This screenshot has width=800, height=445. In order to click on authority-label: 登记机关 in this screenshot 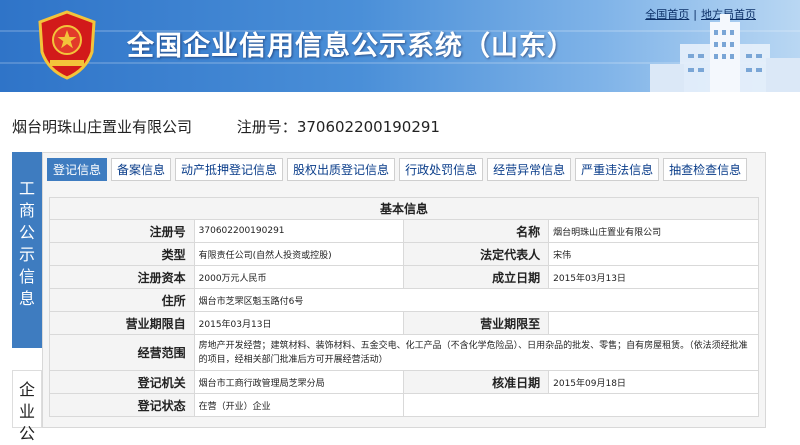, I will do `click(122, 382)`.